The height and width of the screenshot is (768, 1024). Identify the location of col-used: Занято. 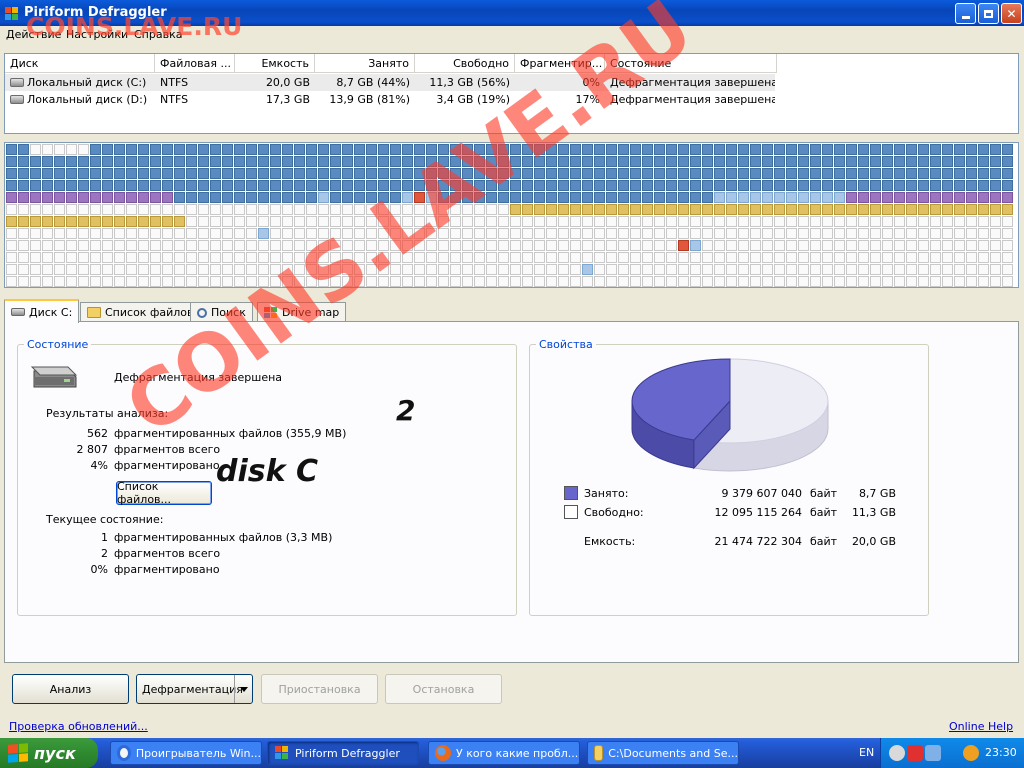
(365, 63).